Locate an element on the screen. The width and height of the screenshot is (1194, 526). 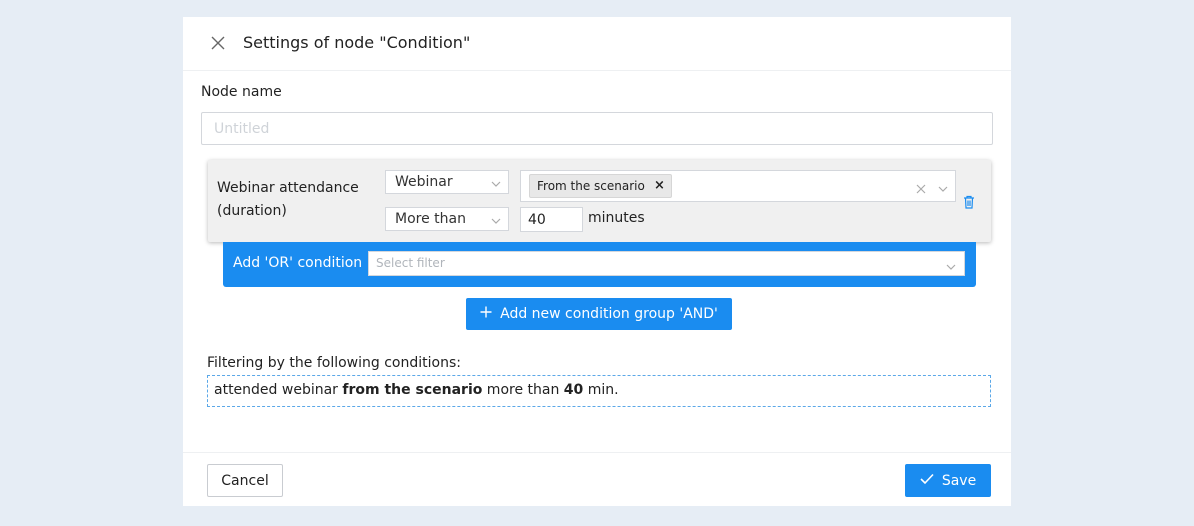
summary-text: more than is located at coordinates (523, 390).